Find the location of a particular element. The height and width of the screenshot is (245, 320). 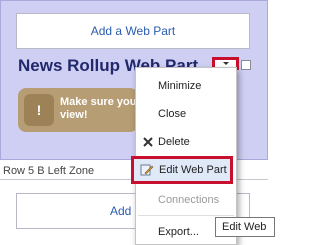

menu-item-close: Close is located at coordinates (186, 114).